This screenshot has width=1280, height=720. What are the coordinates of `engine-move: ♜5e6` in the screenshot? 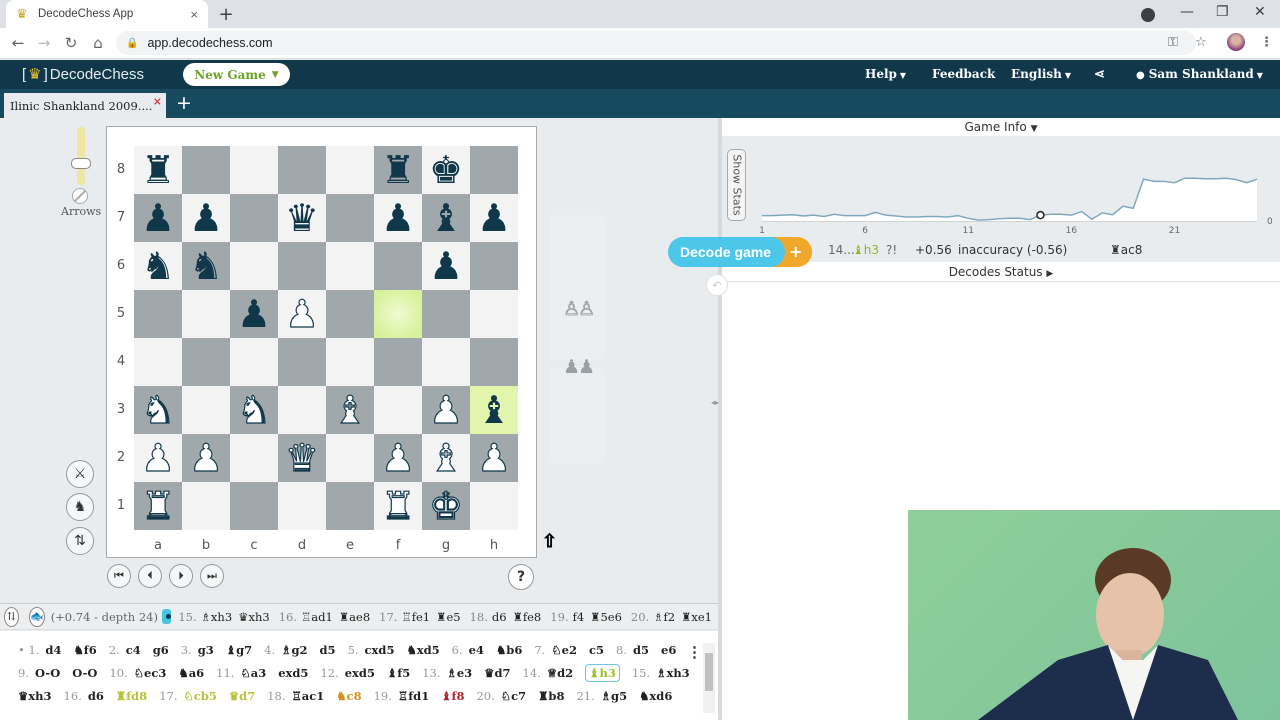 It's located at (606, 617).